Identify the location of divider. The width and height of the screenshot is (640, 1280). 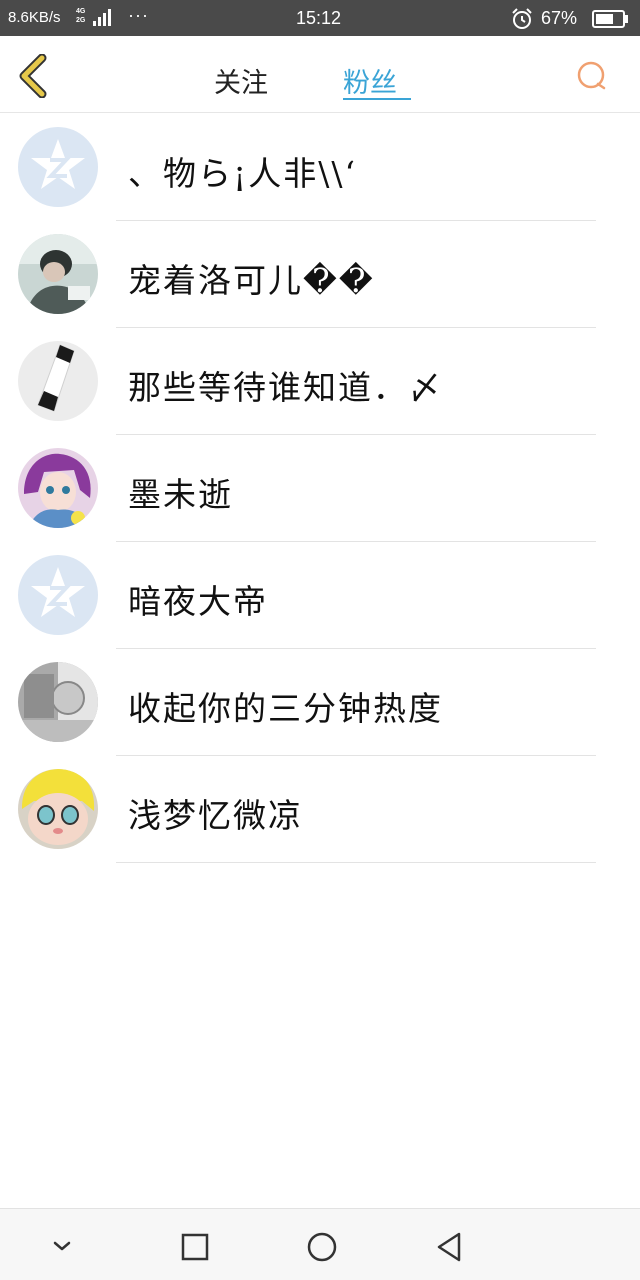
(356, 862).